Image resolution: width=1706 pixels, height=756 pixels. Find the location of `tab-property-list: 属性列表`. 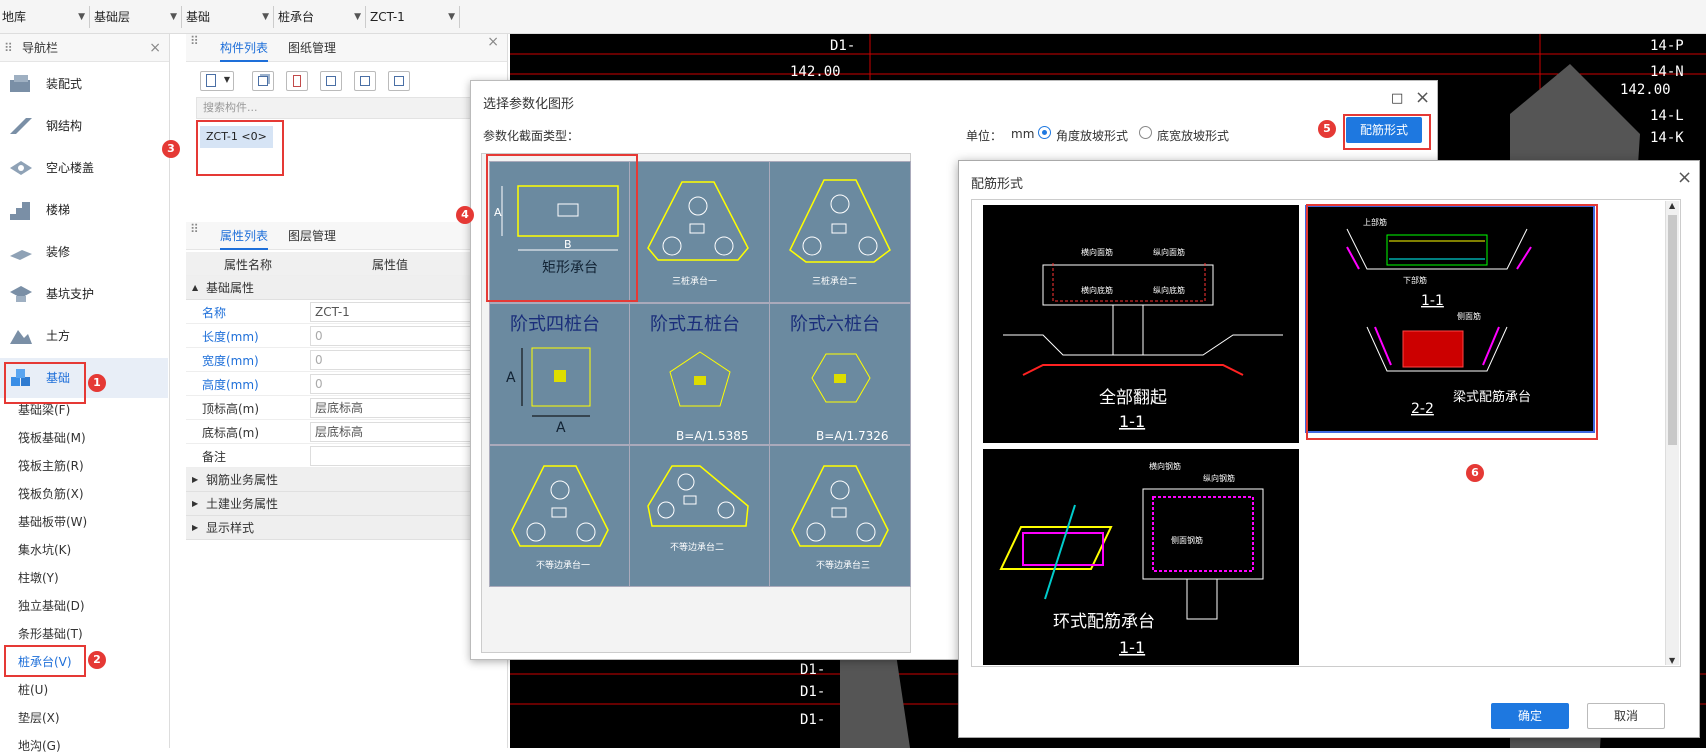

tab-property-list: 属性列表 is located at coordinates (244, 236).